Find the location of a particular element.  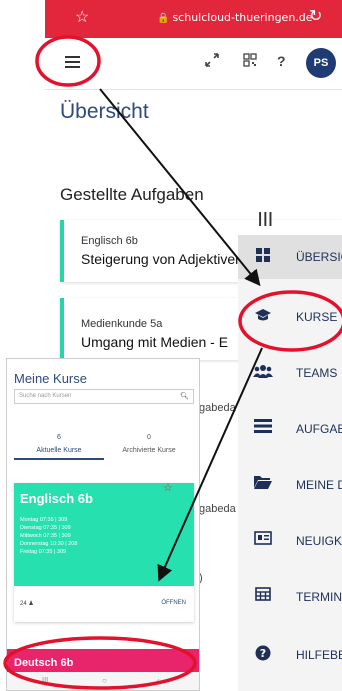

phone-navigation-bar: ||| ○ ‹ is located at coordinates (103, 681).